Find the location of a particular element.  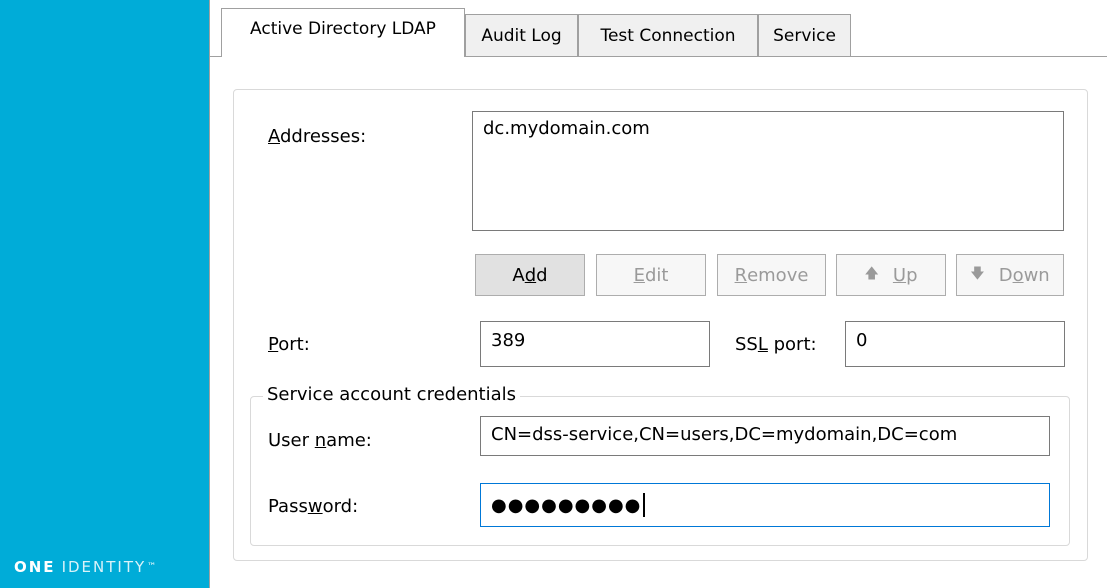

arrow-down-icon: 🡇 is located at coordinates (977, 274).